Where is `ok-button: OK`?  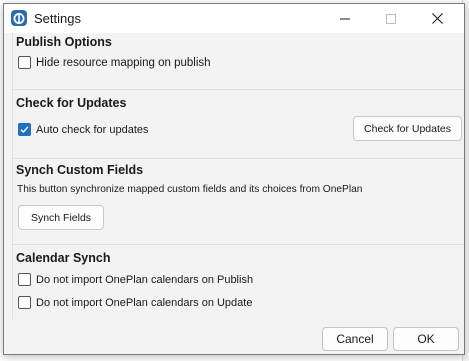 ok-button: OK is located at coordinates (426, 339).